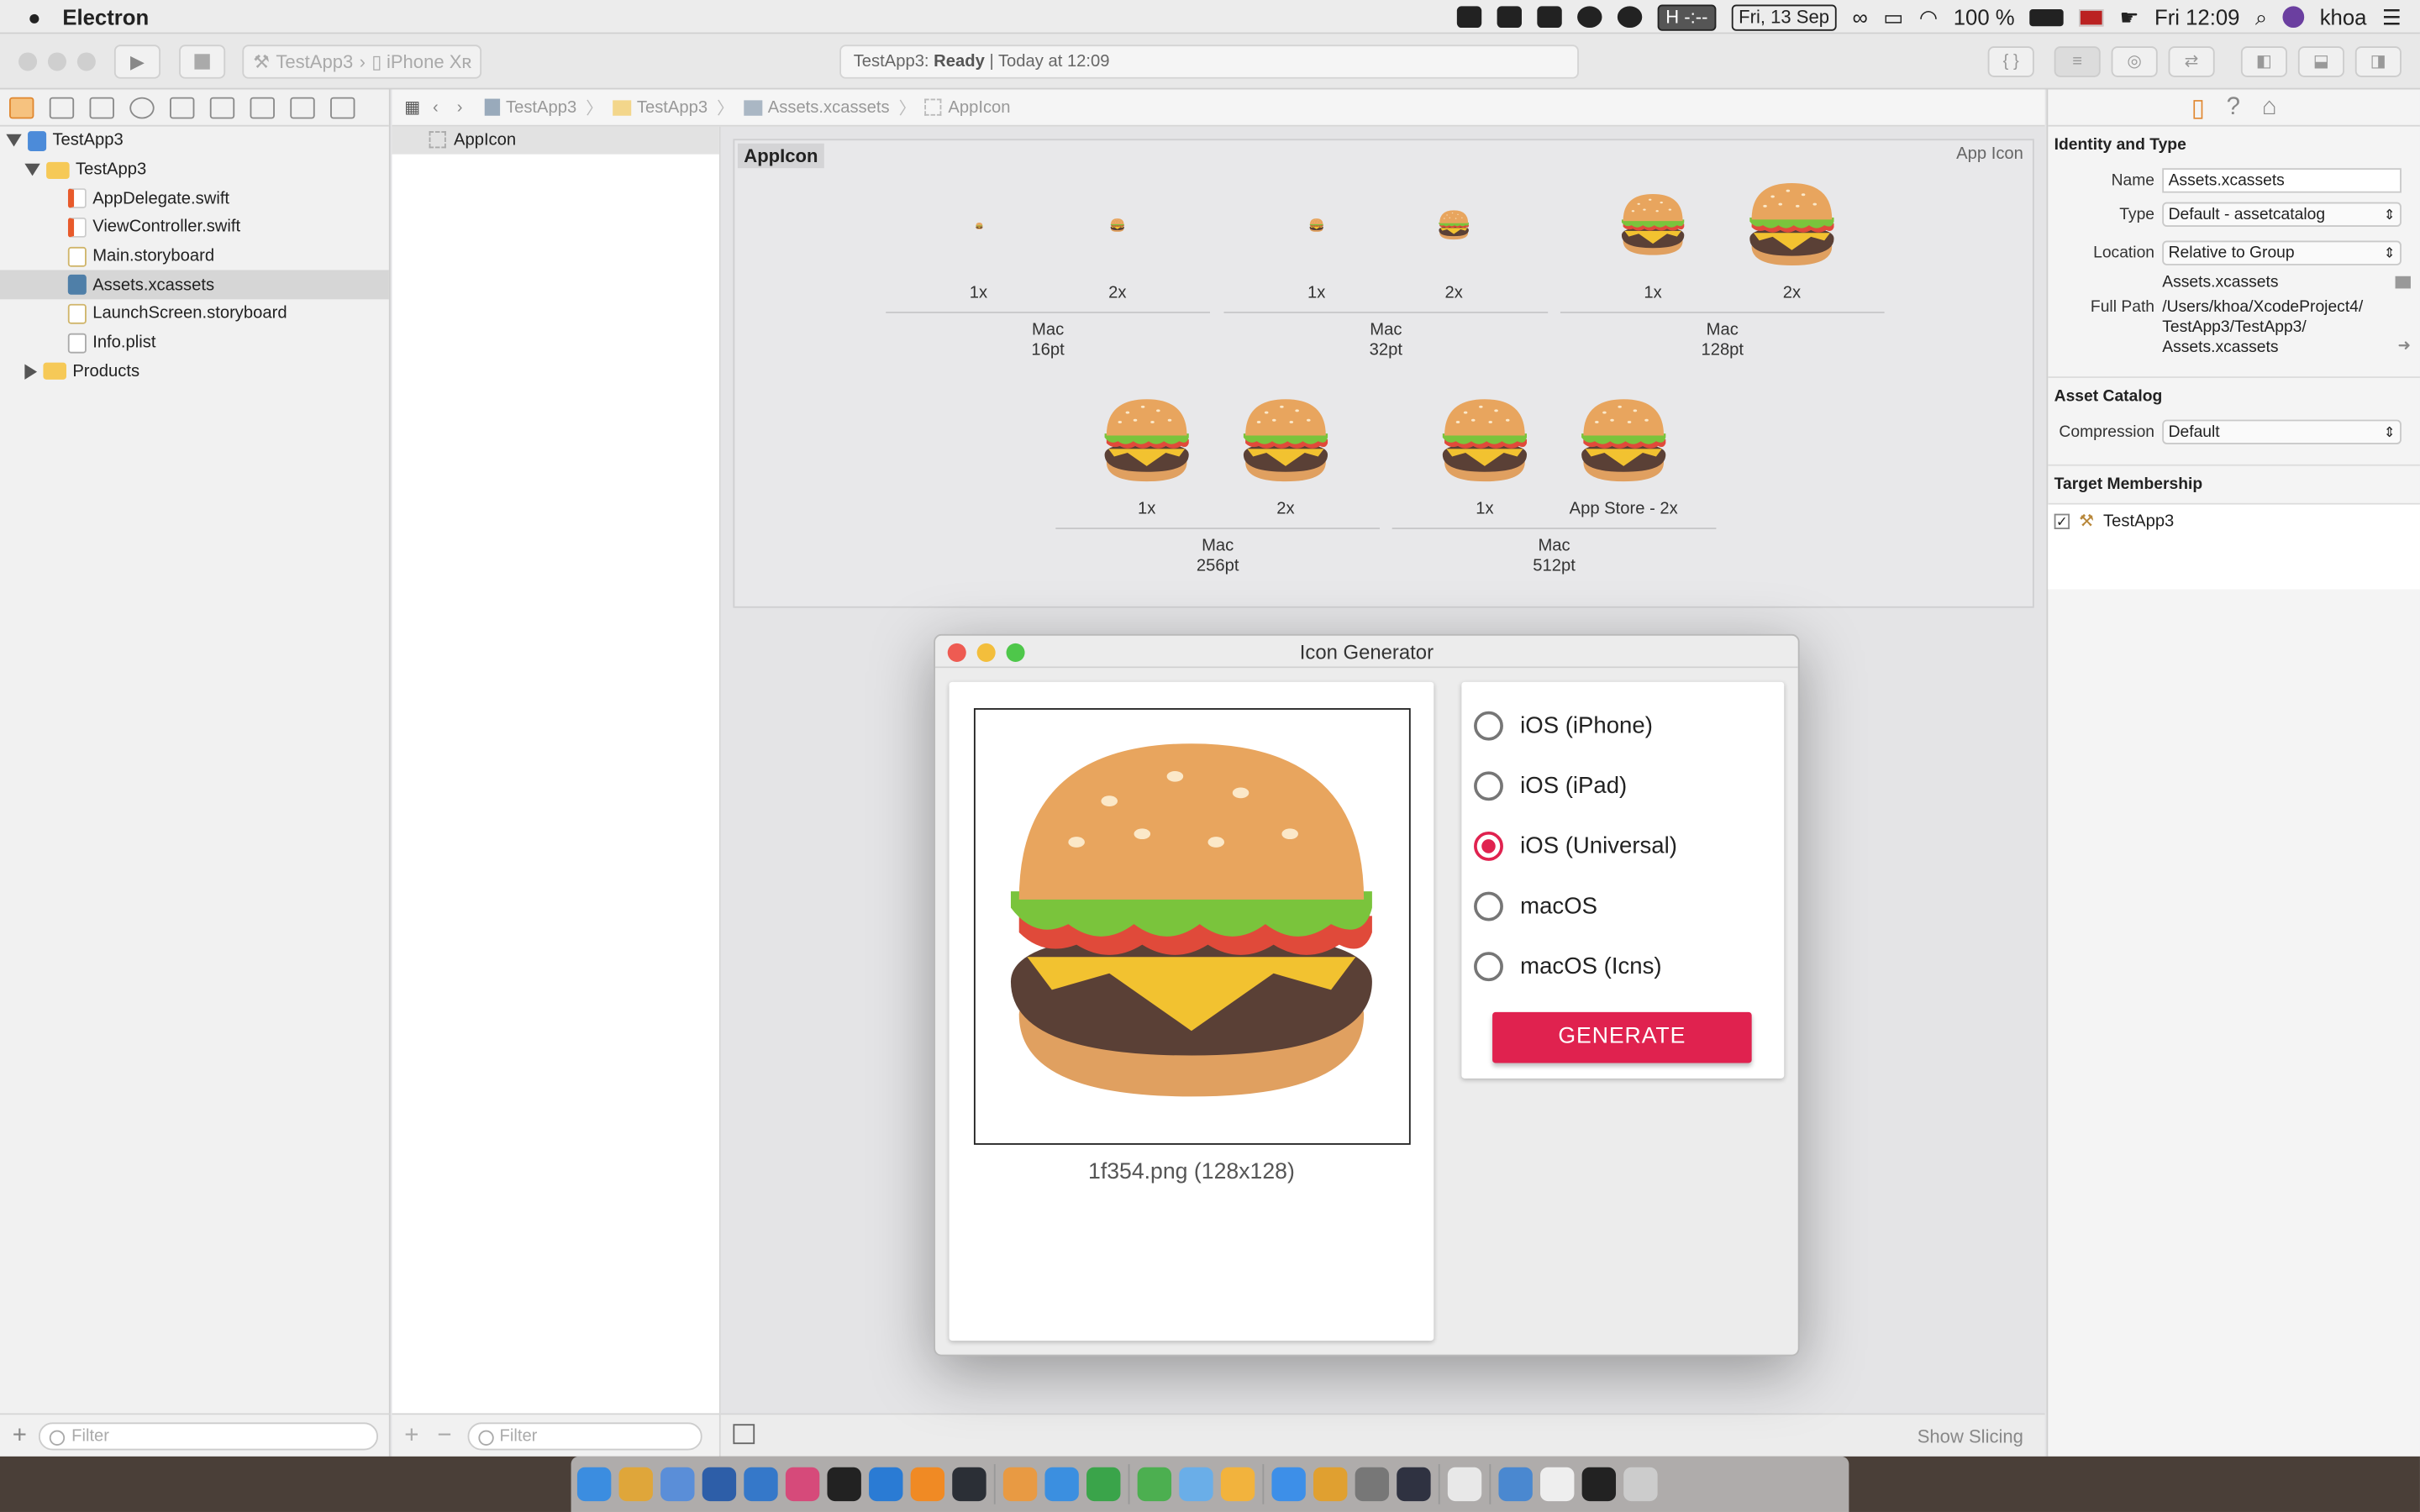 The width and height of the screenshot is (2420, 1512). I want to click on folder-nav-icon, so click(22, 107).